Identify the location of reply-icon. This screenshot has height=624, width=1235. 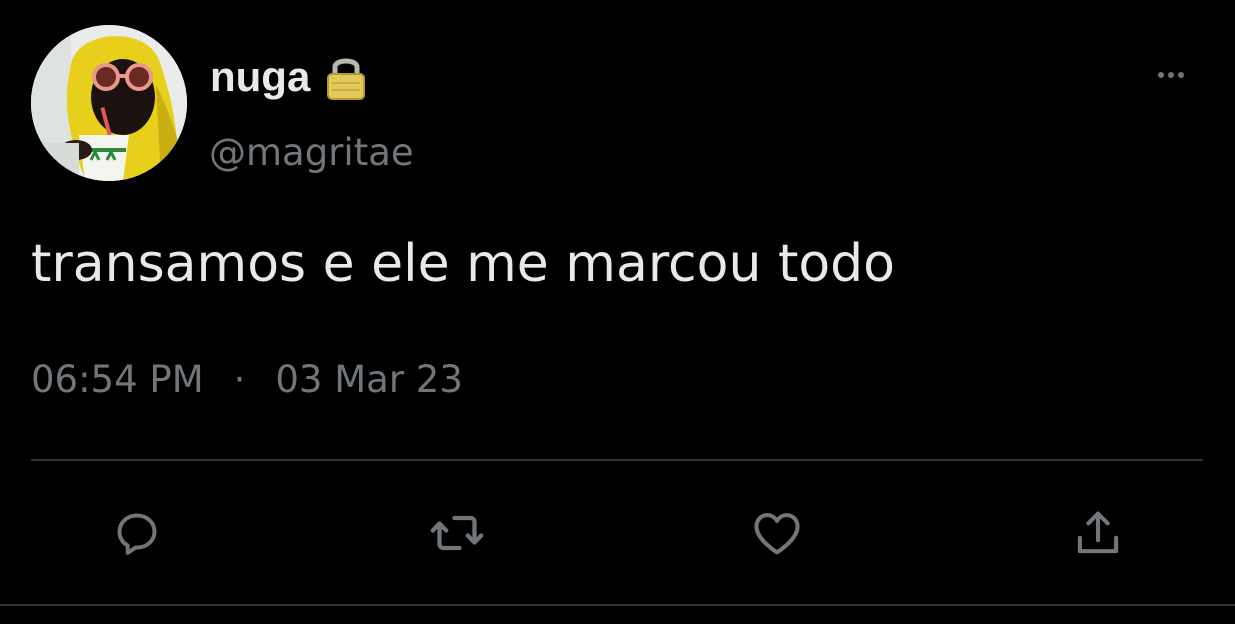
(137, 534).